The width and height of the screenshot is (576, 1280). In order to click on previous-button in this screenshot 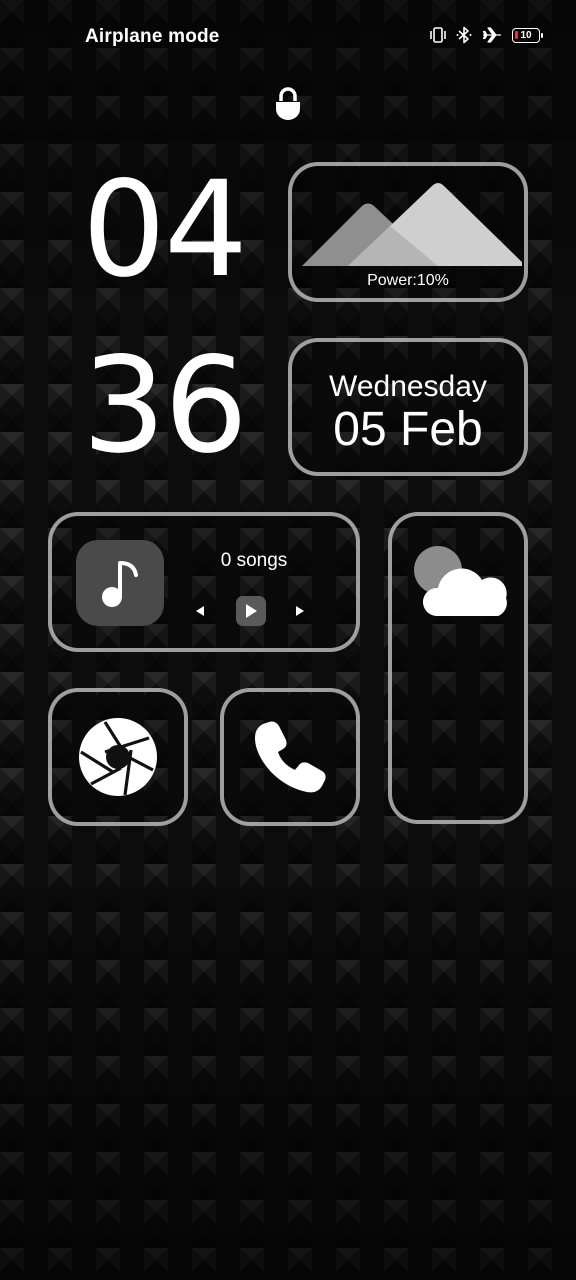, I will do `click(200, 611)`.